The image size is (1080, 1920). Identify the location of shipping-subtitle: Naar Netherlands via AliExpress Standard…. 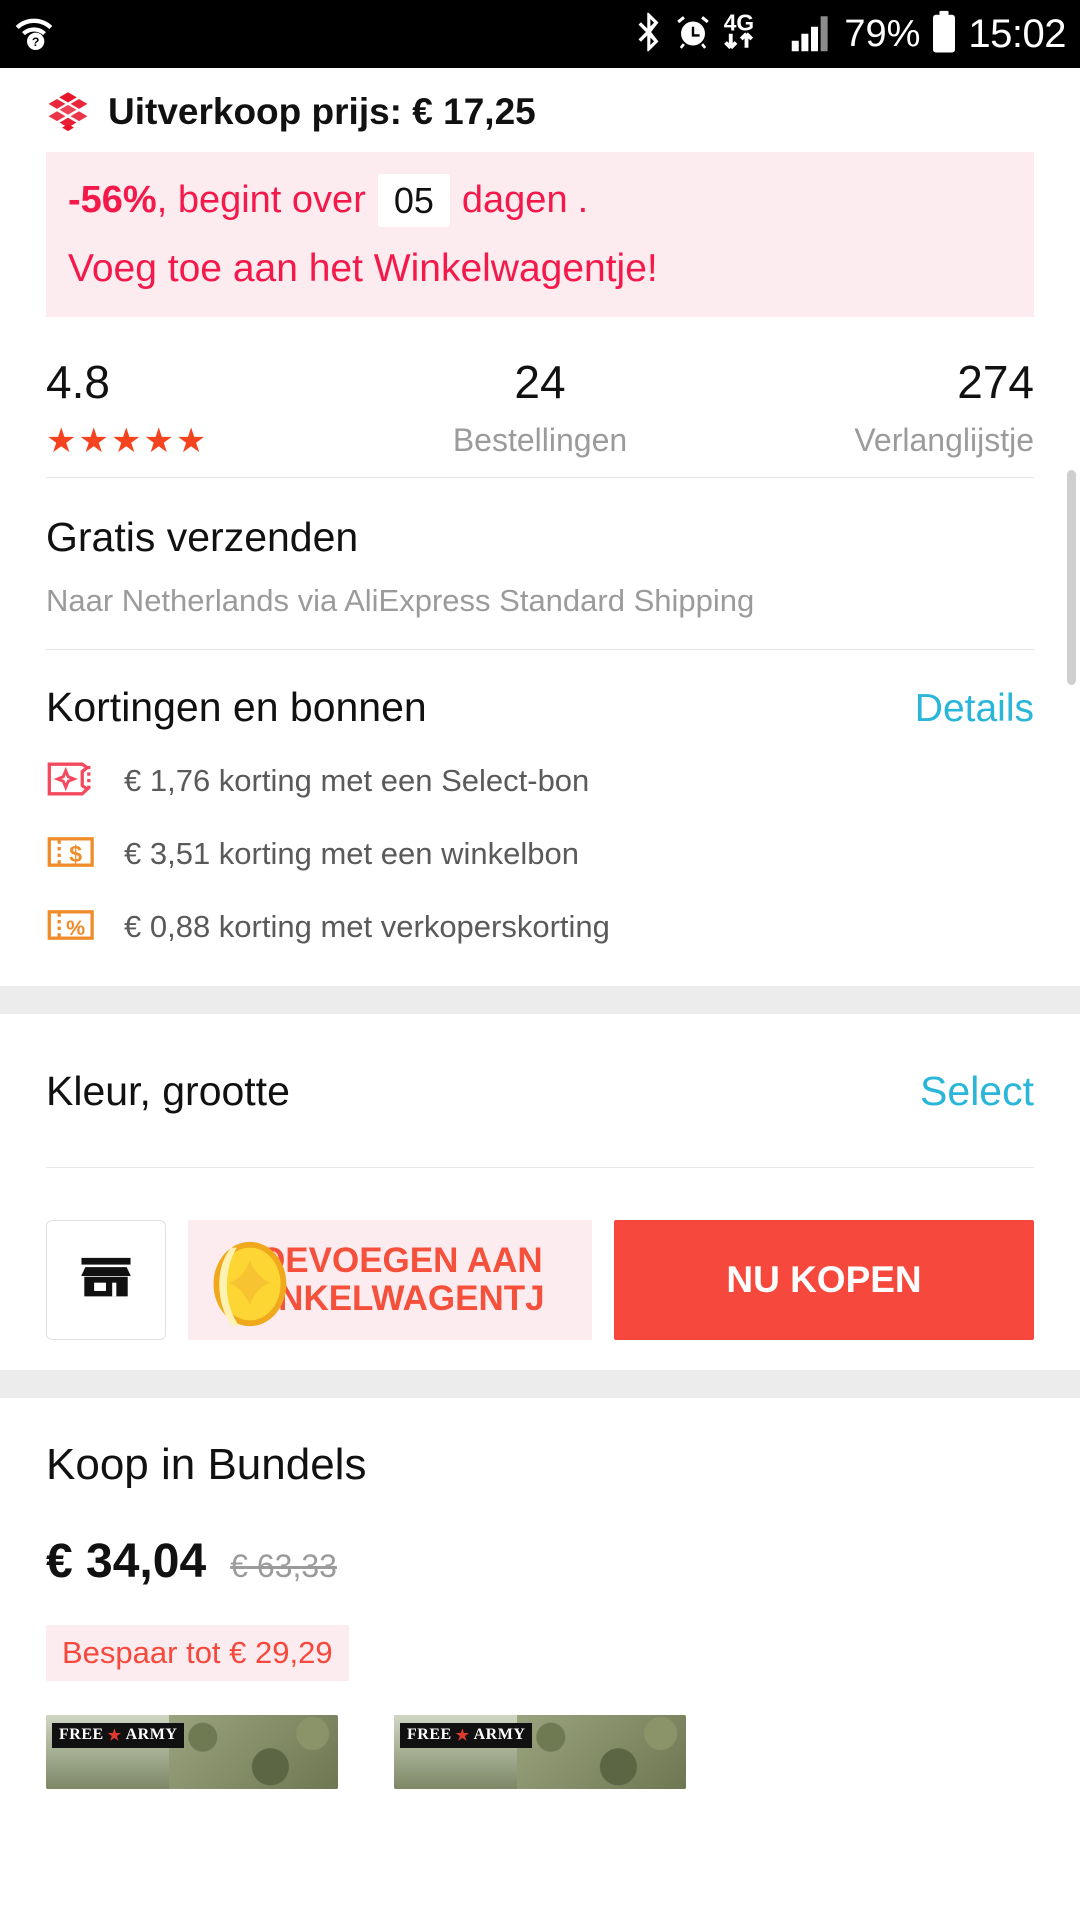
(400, 600).